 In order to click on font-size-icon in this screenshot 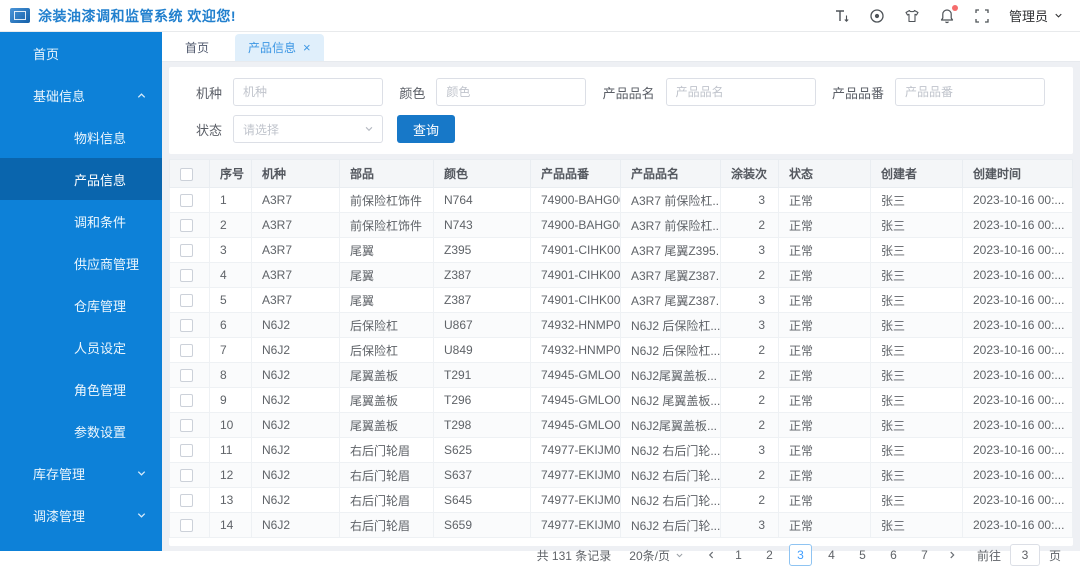, I will do `click(842, 16)`.